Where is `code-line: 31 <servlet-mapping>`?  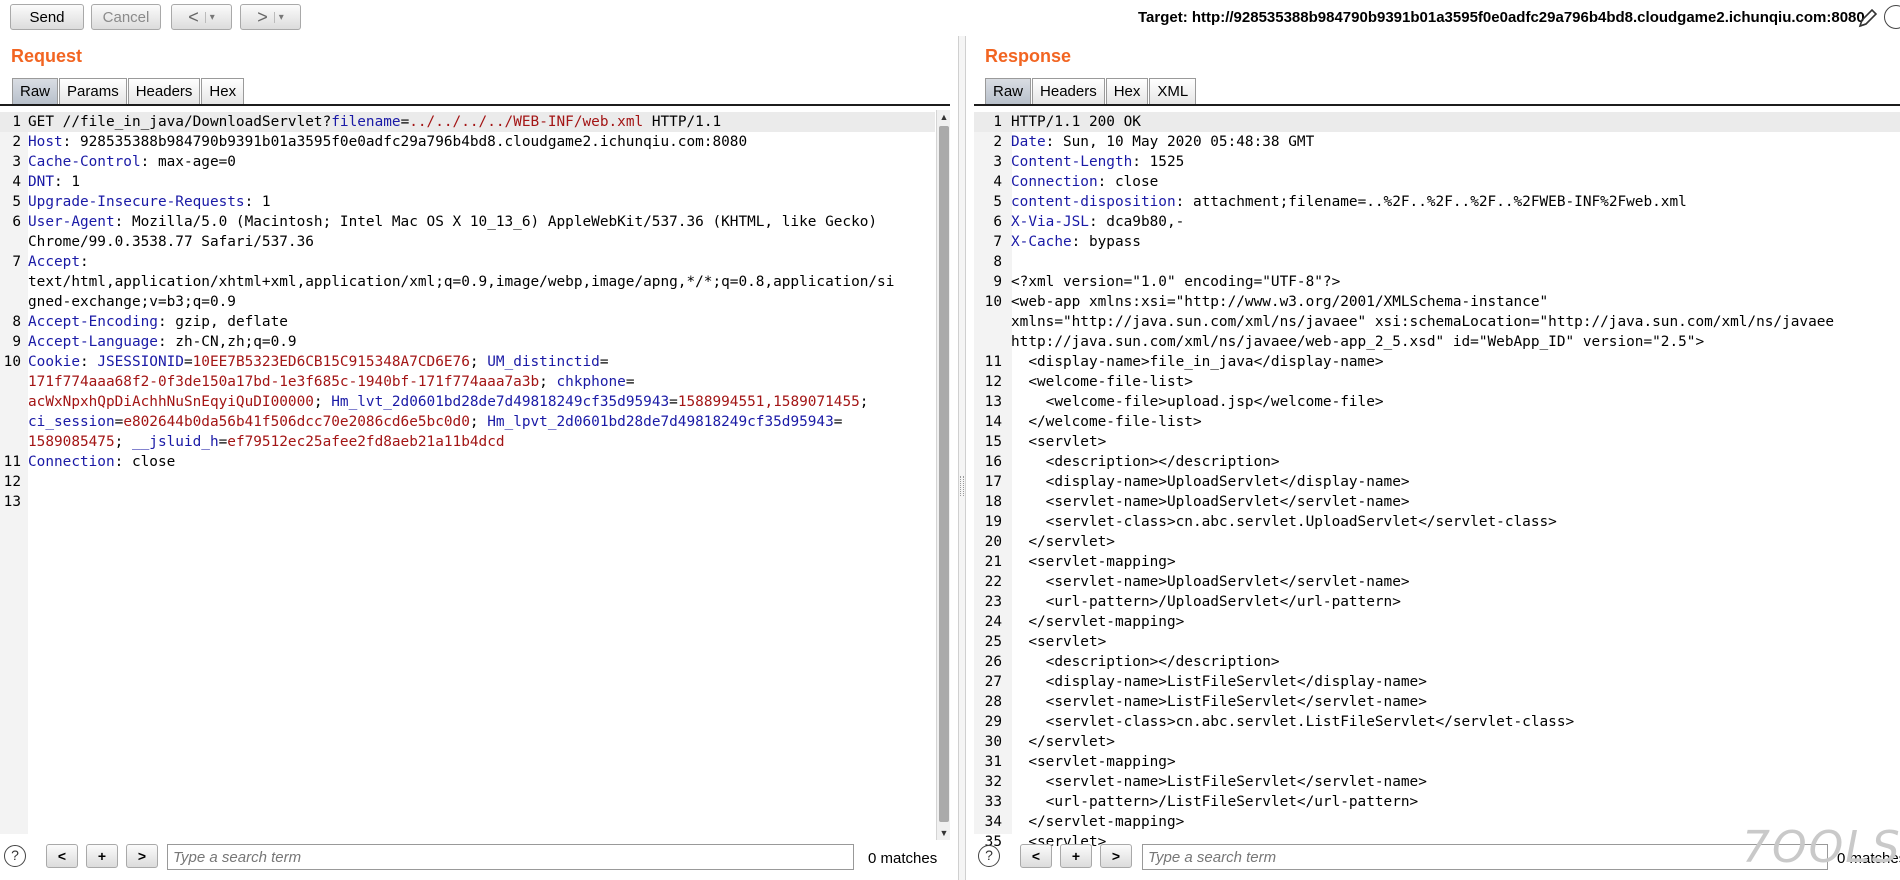
code-line: 31 <servlet-mapping> is located at coordinates (1437, 762).